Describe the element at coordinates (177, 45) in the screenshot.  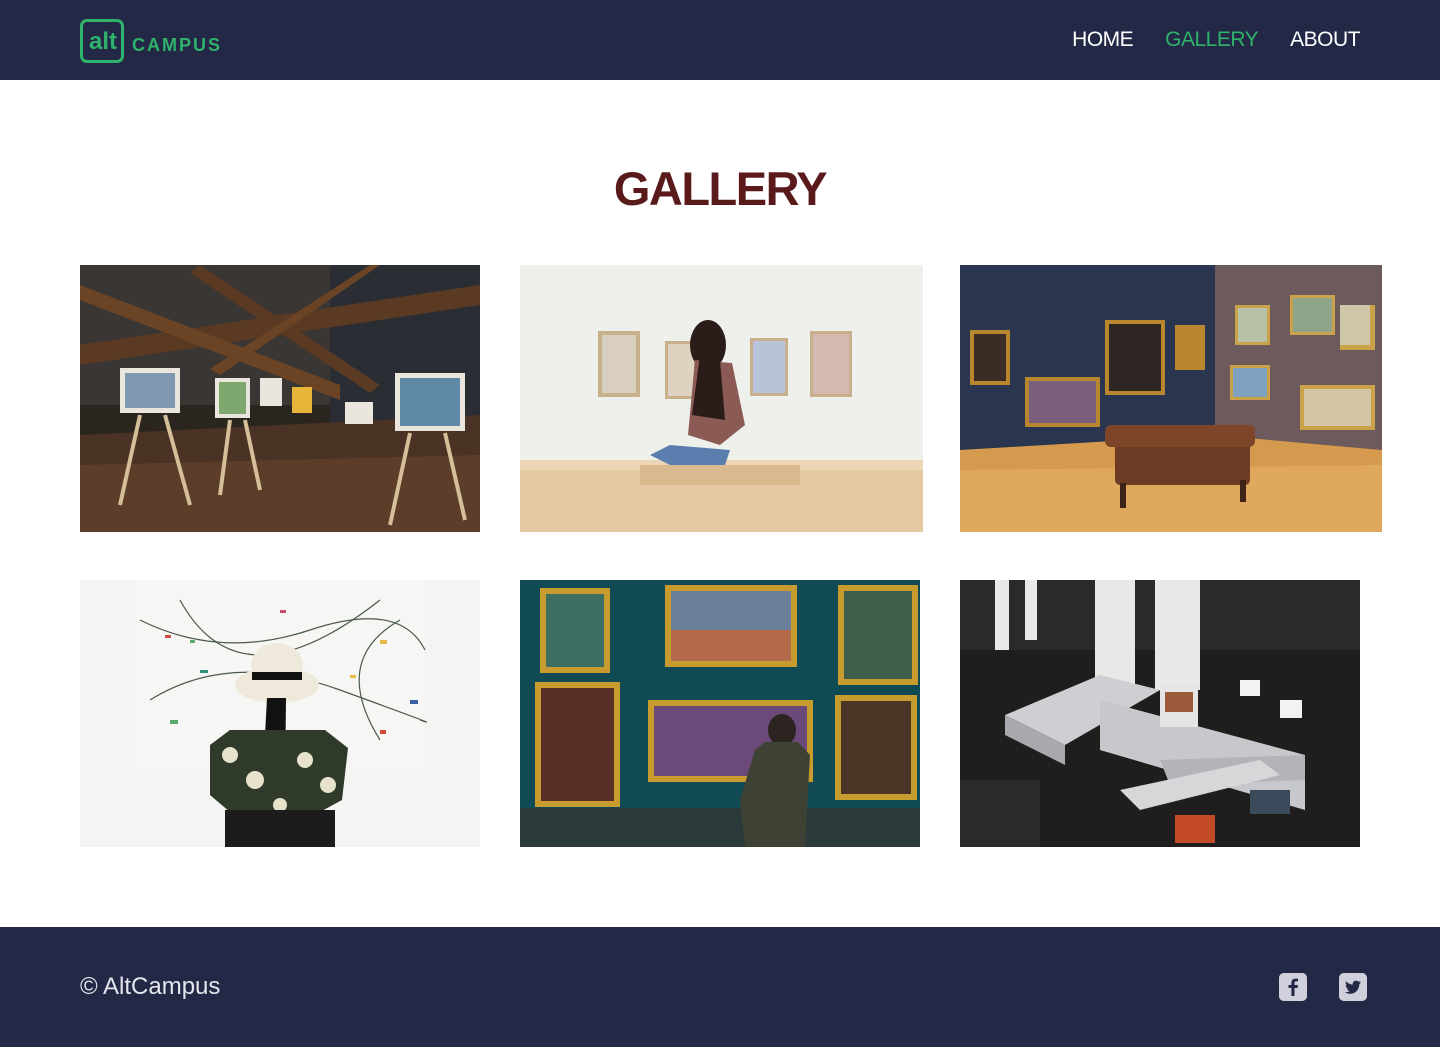
I see `logo-campus-text: CAMPUS` at that location.